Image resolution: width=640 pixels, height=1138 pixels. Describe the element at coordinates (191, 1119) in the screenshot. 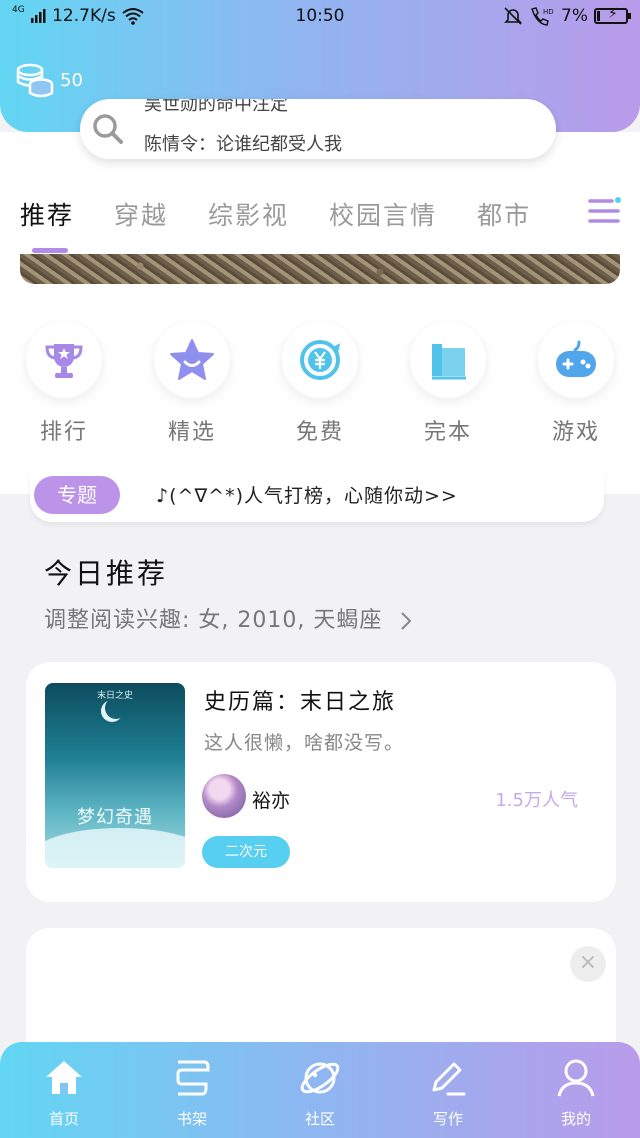

I see `nav-label: 书架` at that location.